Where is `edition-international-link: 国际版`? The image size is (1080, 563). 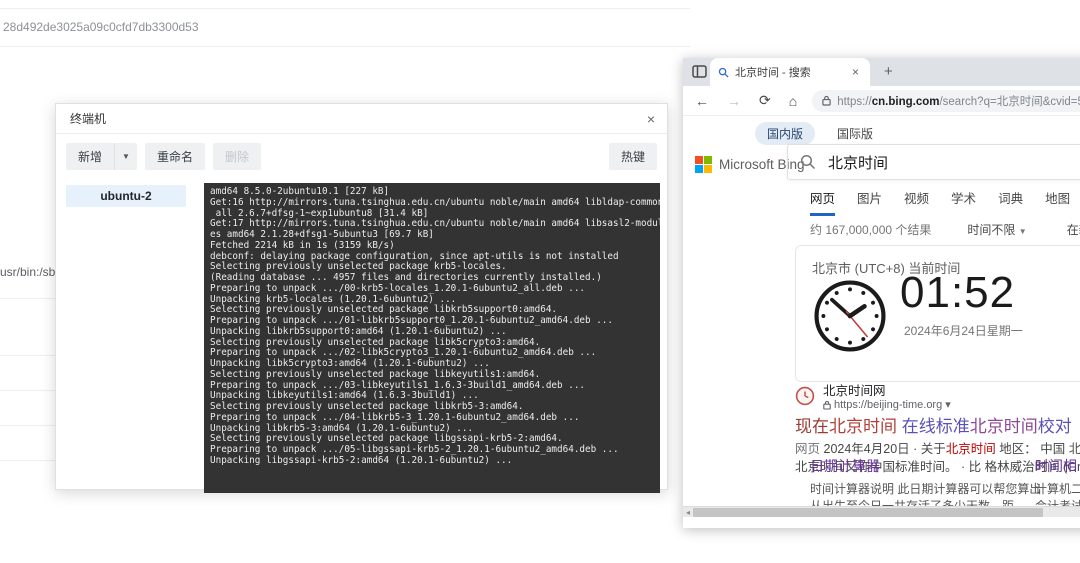 edition-international-link: 国际版 is located at coordinates (855, 133).